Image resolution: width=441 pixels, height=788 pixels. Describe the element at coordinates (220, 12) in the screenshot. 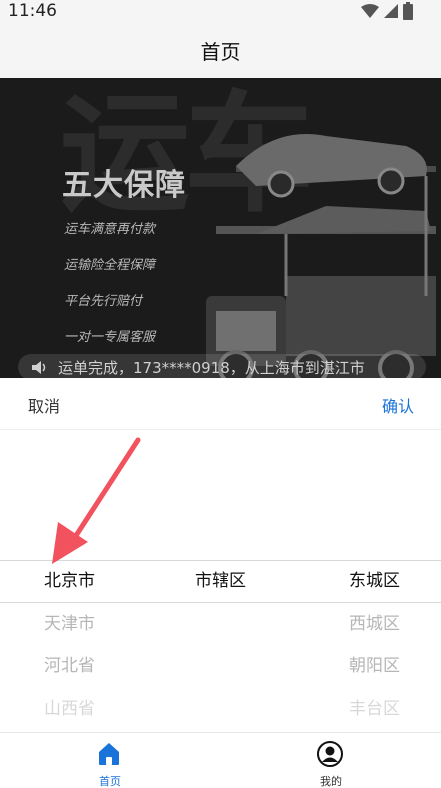

I see `status-bar: 11:46` at that location.